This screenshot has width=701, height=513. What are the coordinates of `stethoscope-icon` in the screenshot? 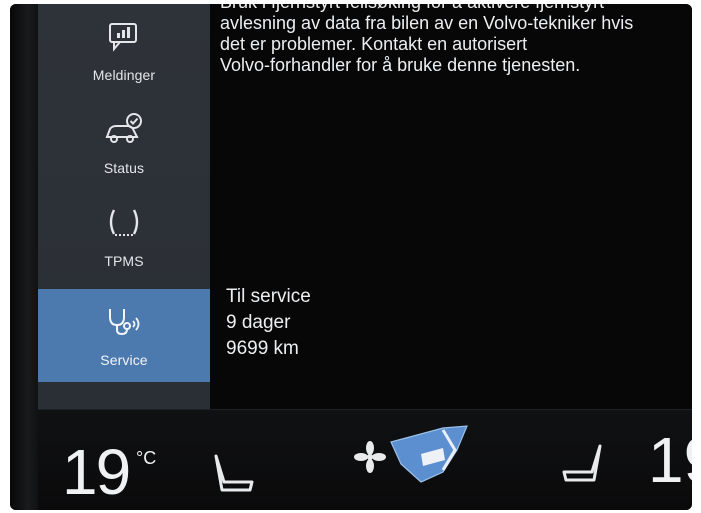 It's located at (124, 321).